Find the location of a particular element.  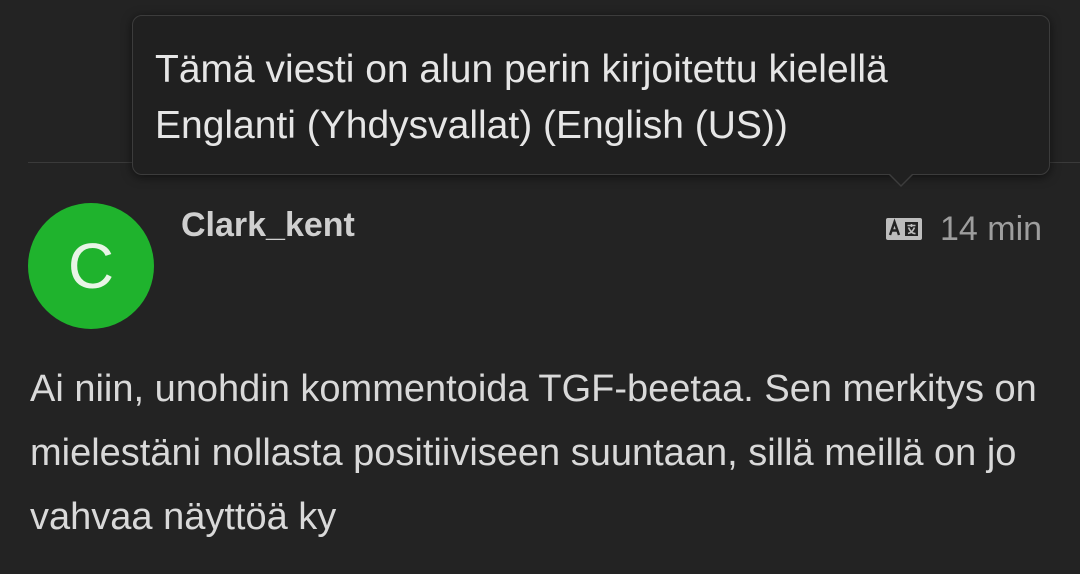

tooltip-arrow-fill is located at coordinates (901, 179).